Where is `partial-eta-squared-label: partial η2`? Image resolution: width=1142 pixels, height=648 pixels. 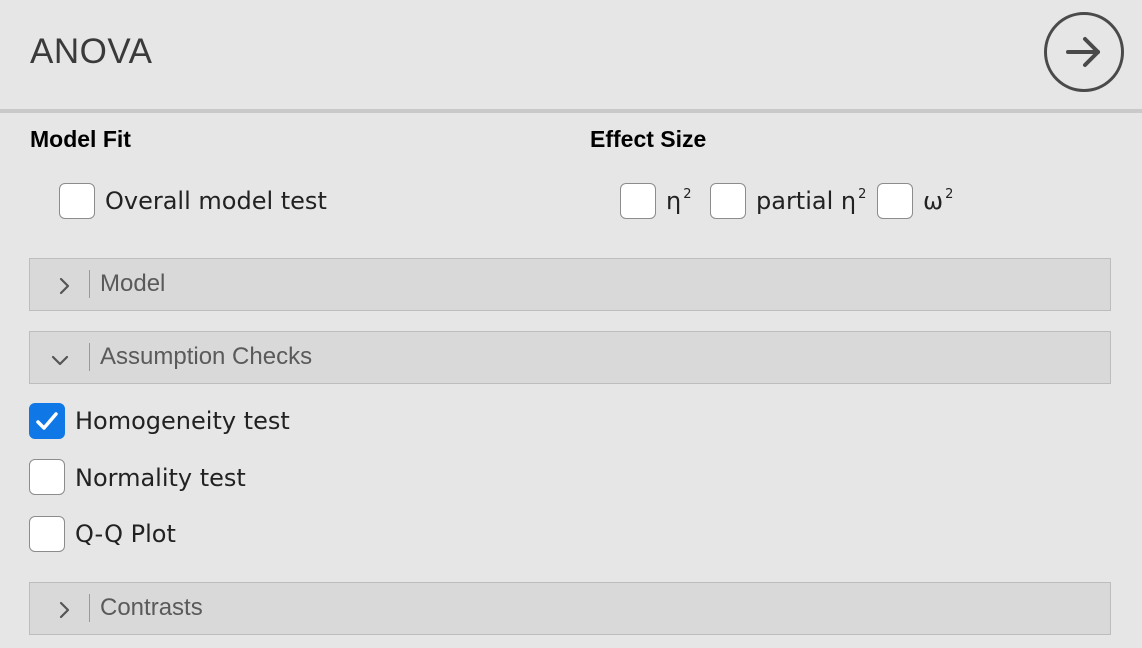
partial-eta-squared-label: partial η2 is located at coordinates (811, 201).